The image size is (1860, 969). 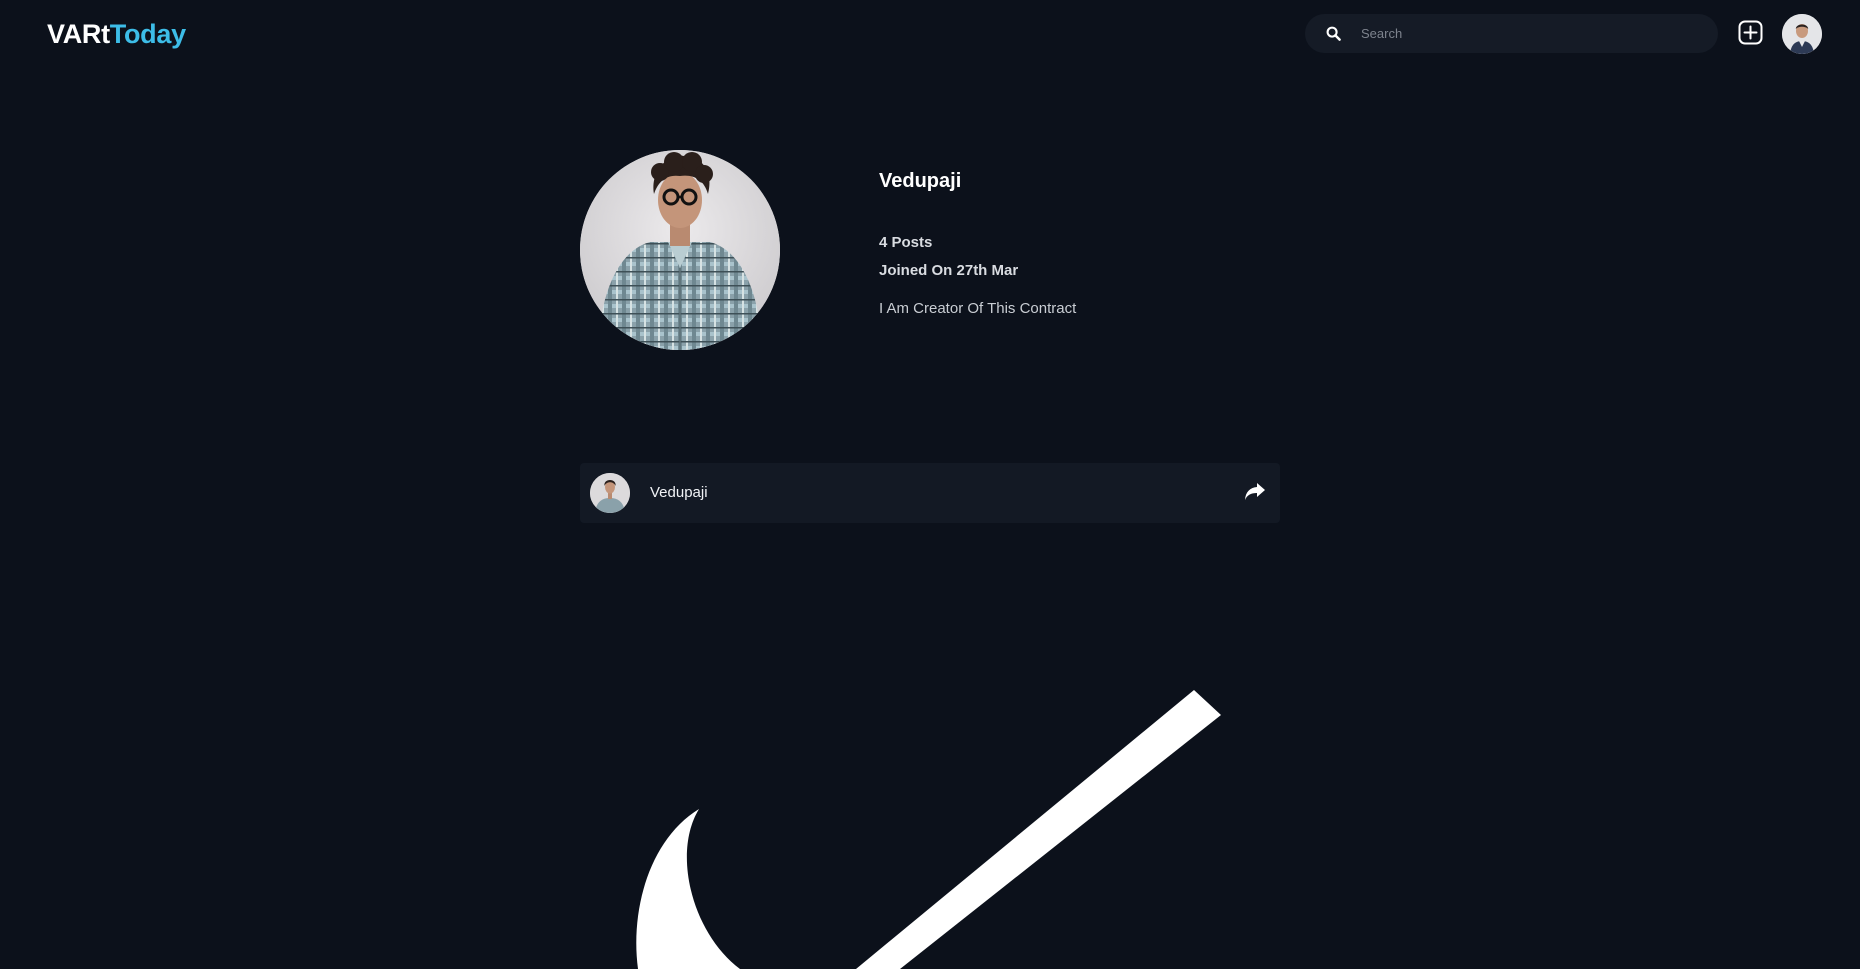 I want to click on search-bar, so click(x=1511, y=33).